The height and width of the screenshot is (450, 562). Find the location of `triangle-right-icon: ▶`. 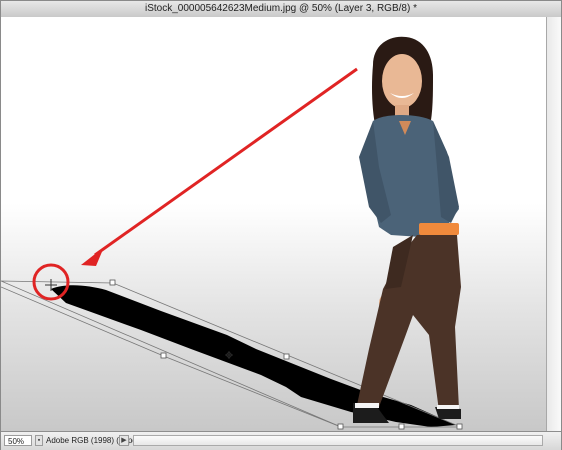

triangle-right-icon: ▶ is located at coordinates (124, 440).